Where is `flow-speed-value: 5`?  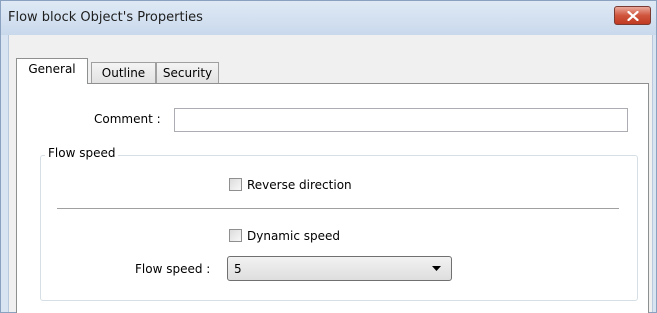 flow-speed-value: 5 is located at coordinates (238, 269).